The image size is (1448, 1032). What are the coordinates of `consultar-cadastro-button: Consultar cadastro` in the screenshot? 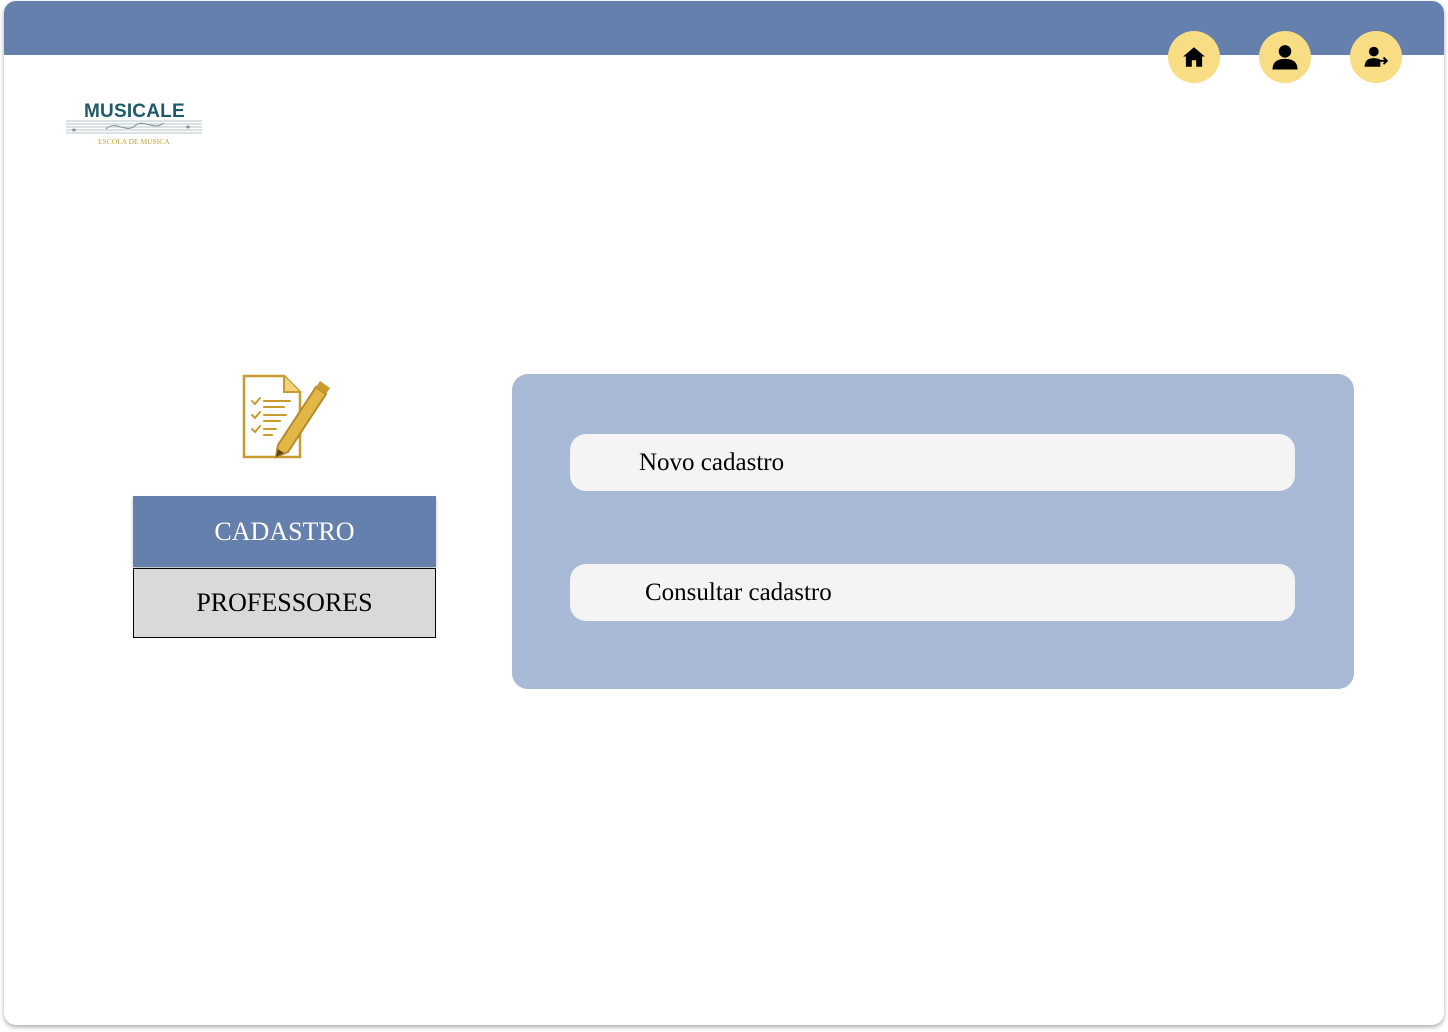 It's located at (932, 592).